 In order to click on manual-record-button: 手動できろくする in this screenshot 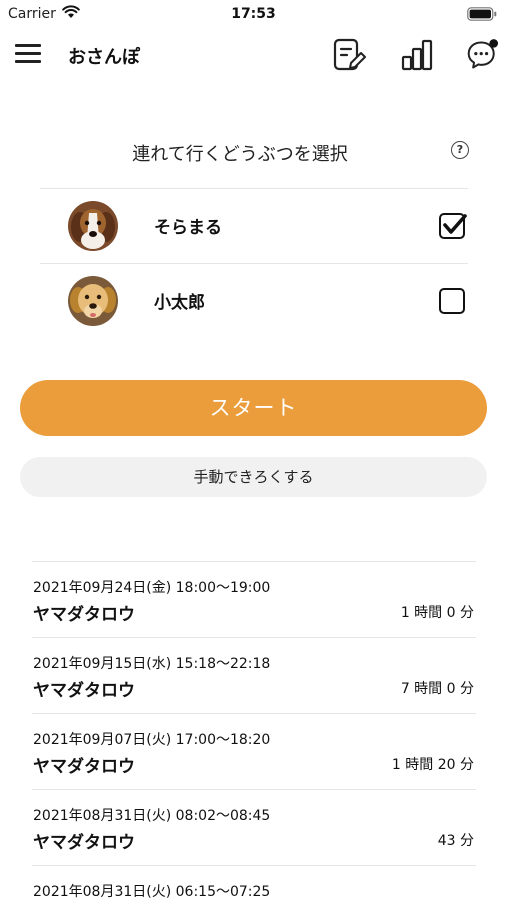, I will do `click(253, 477)`.